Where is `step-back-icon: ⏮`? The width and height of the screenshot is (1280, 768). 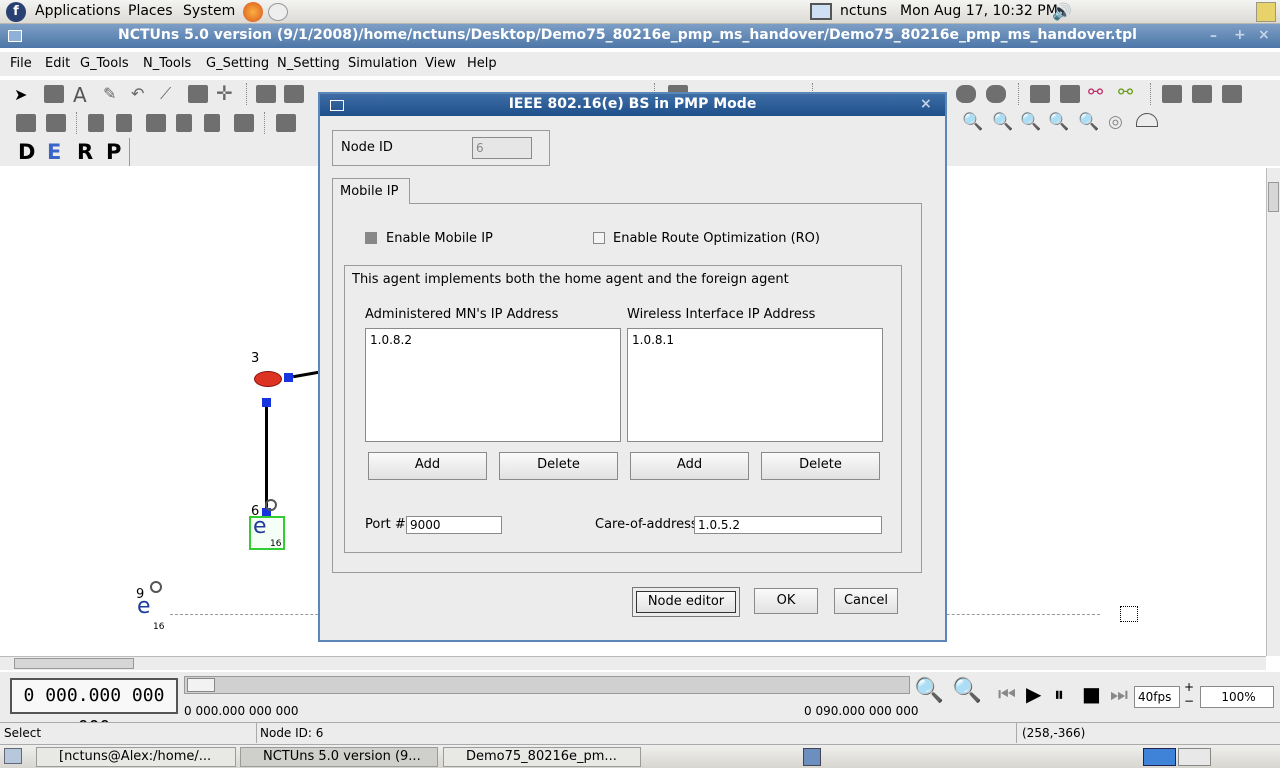
step-back-icon: ⏮ is located at coordinates (1007, 694).